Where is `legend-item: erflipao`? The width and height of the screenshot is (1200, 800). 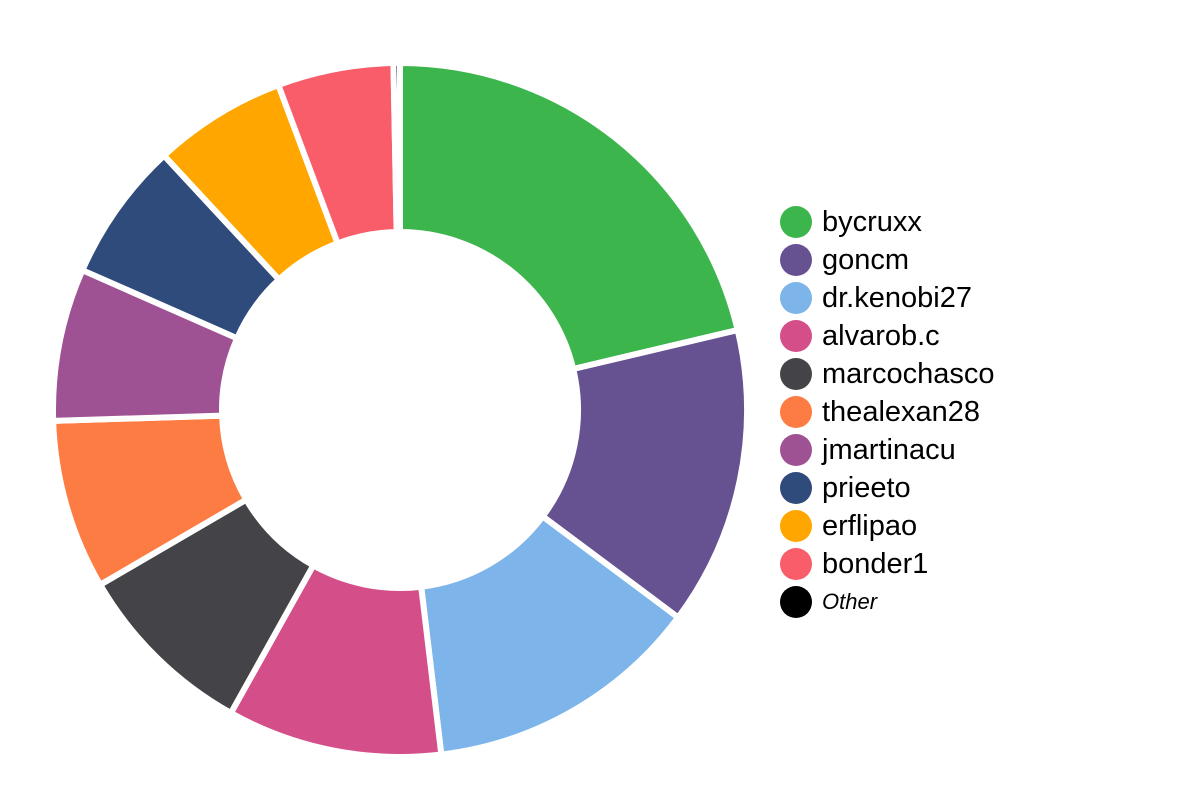
legend-item: erflipao is located at coordinates (887, 526).